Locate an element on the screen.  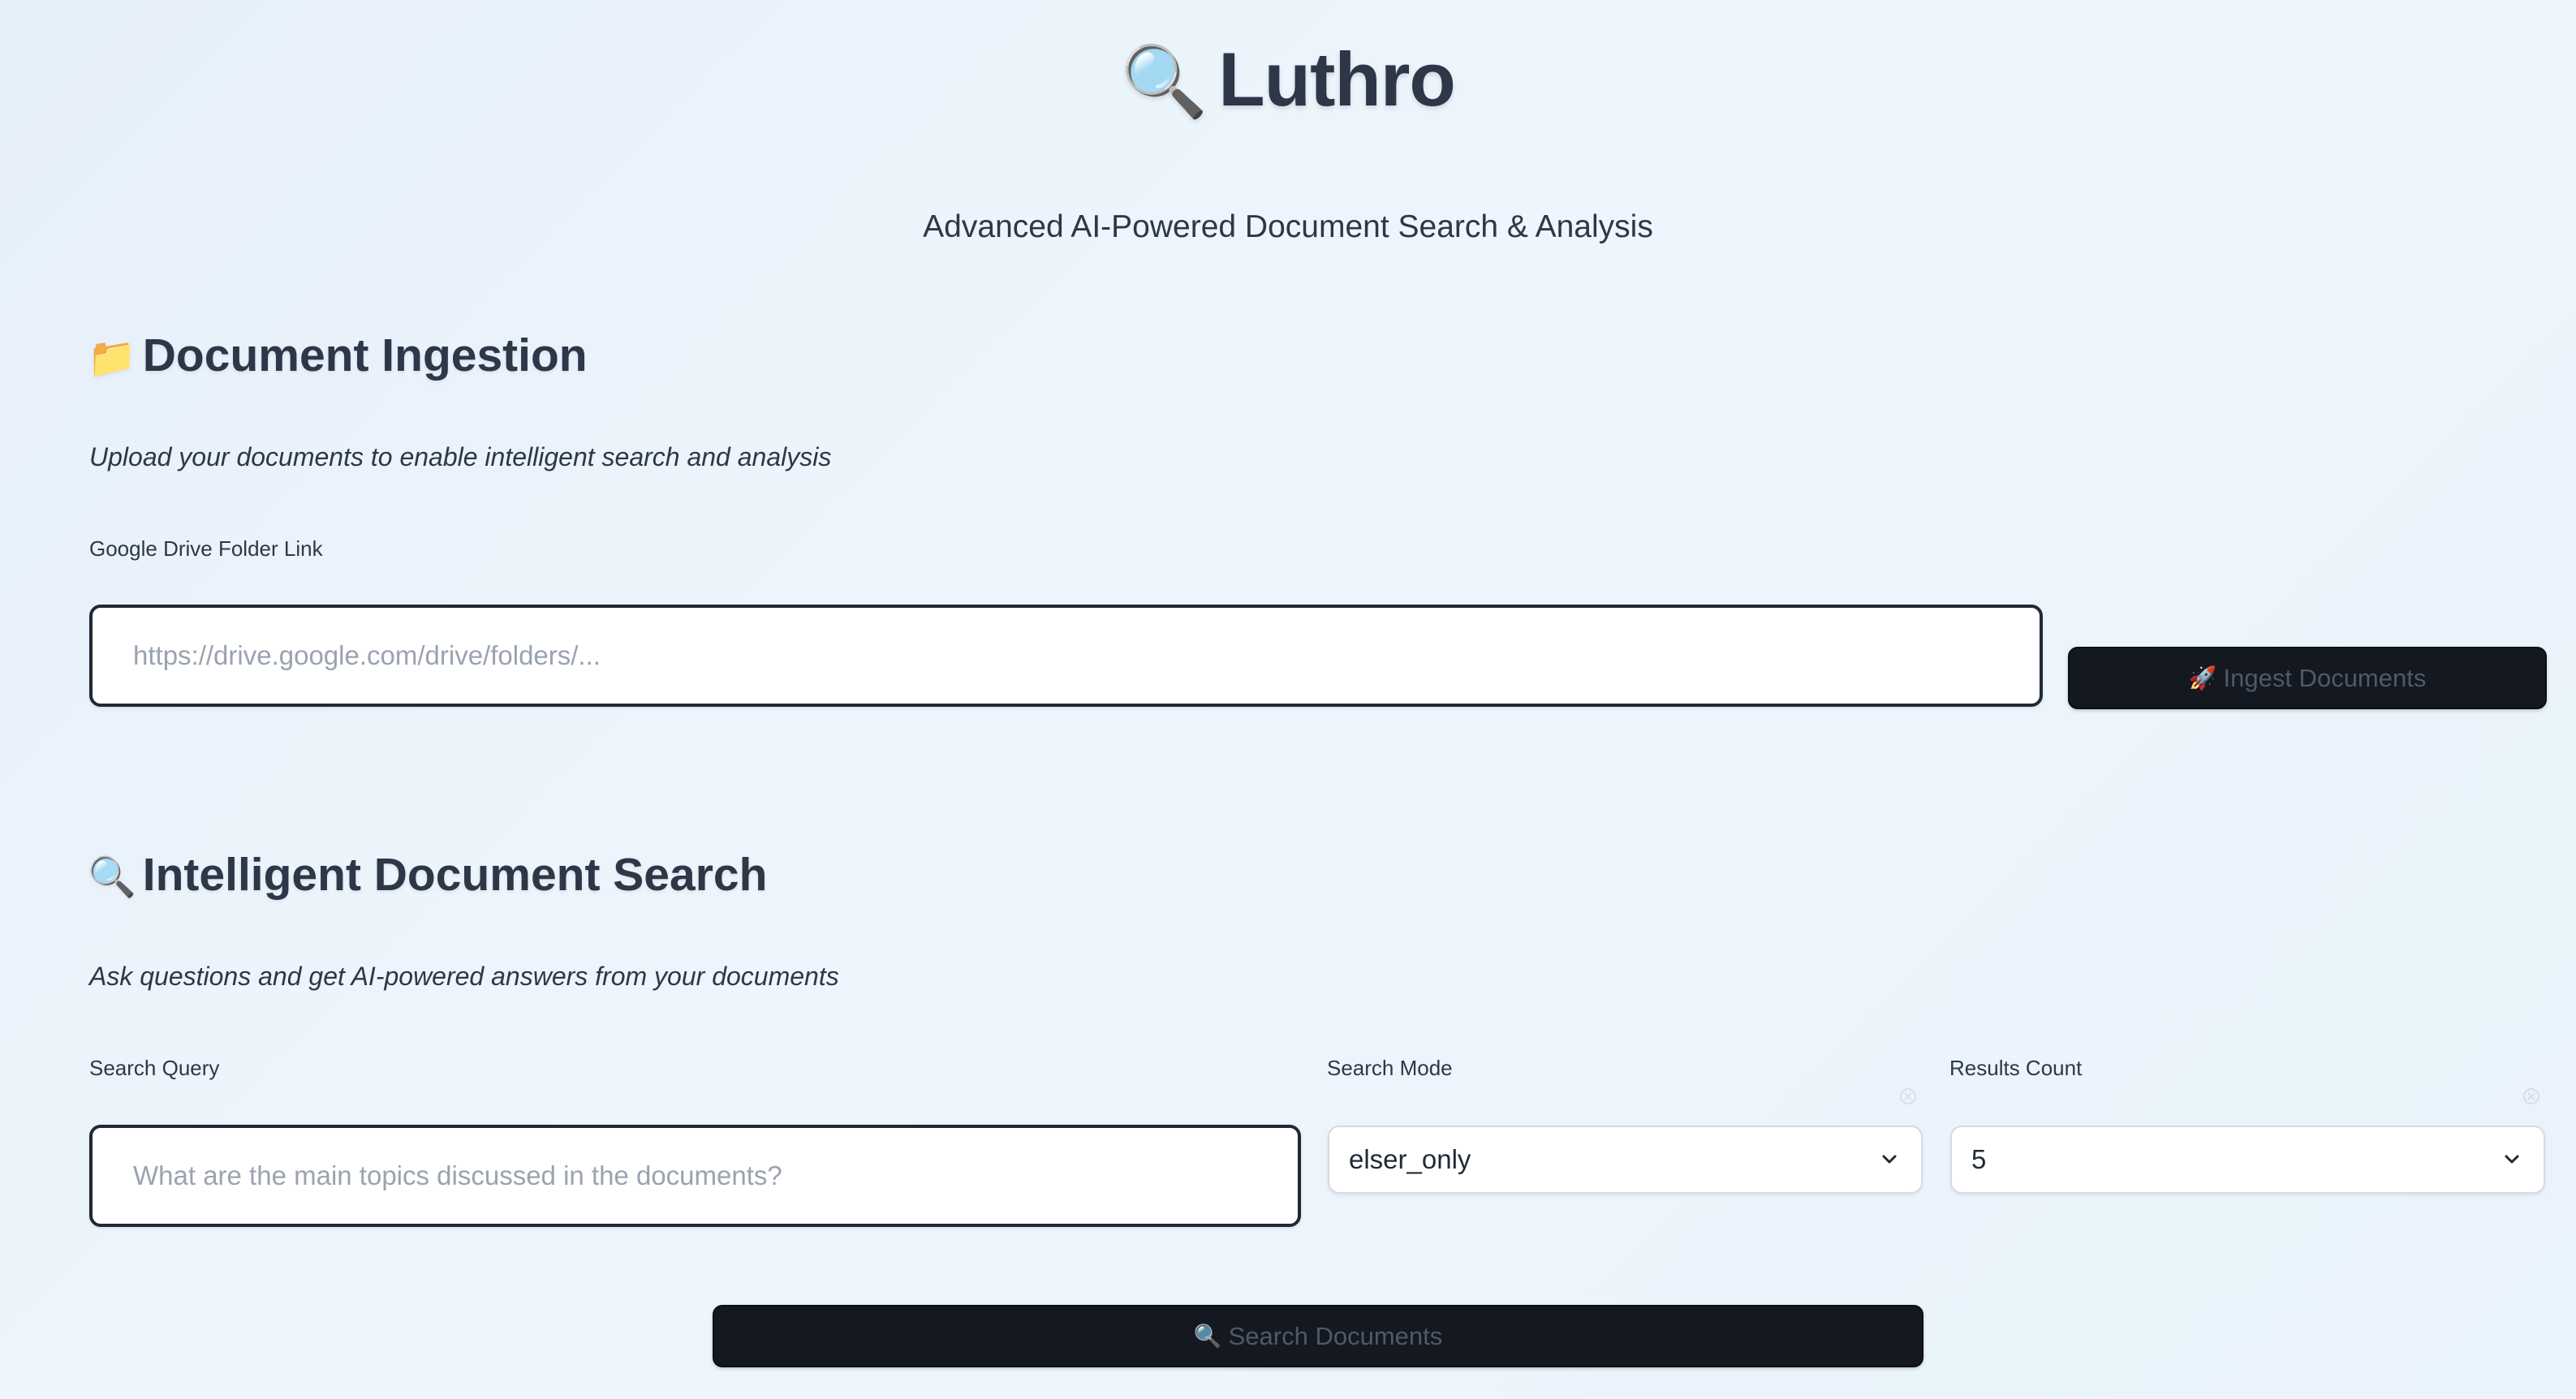
app-title-text: Luthro is located at coordinates (1337, 79).